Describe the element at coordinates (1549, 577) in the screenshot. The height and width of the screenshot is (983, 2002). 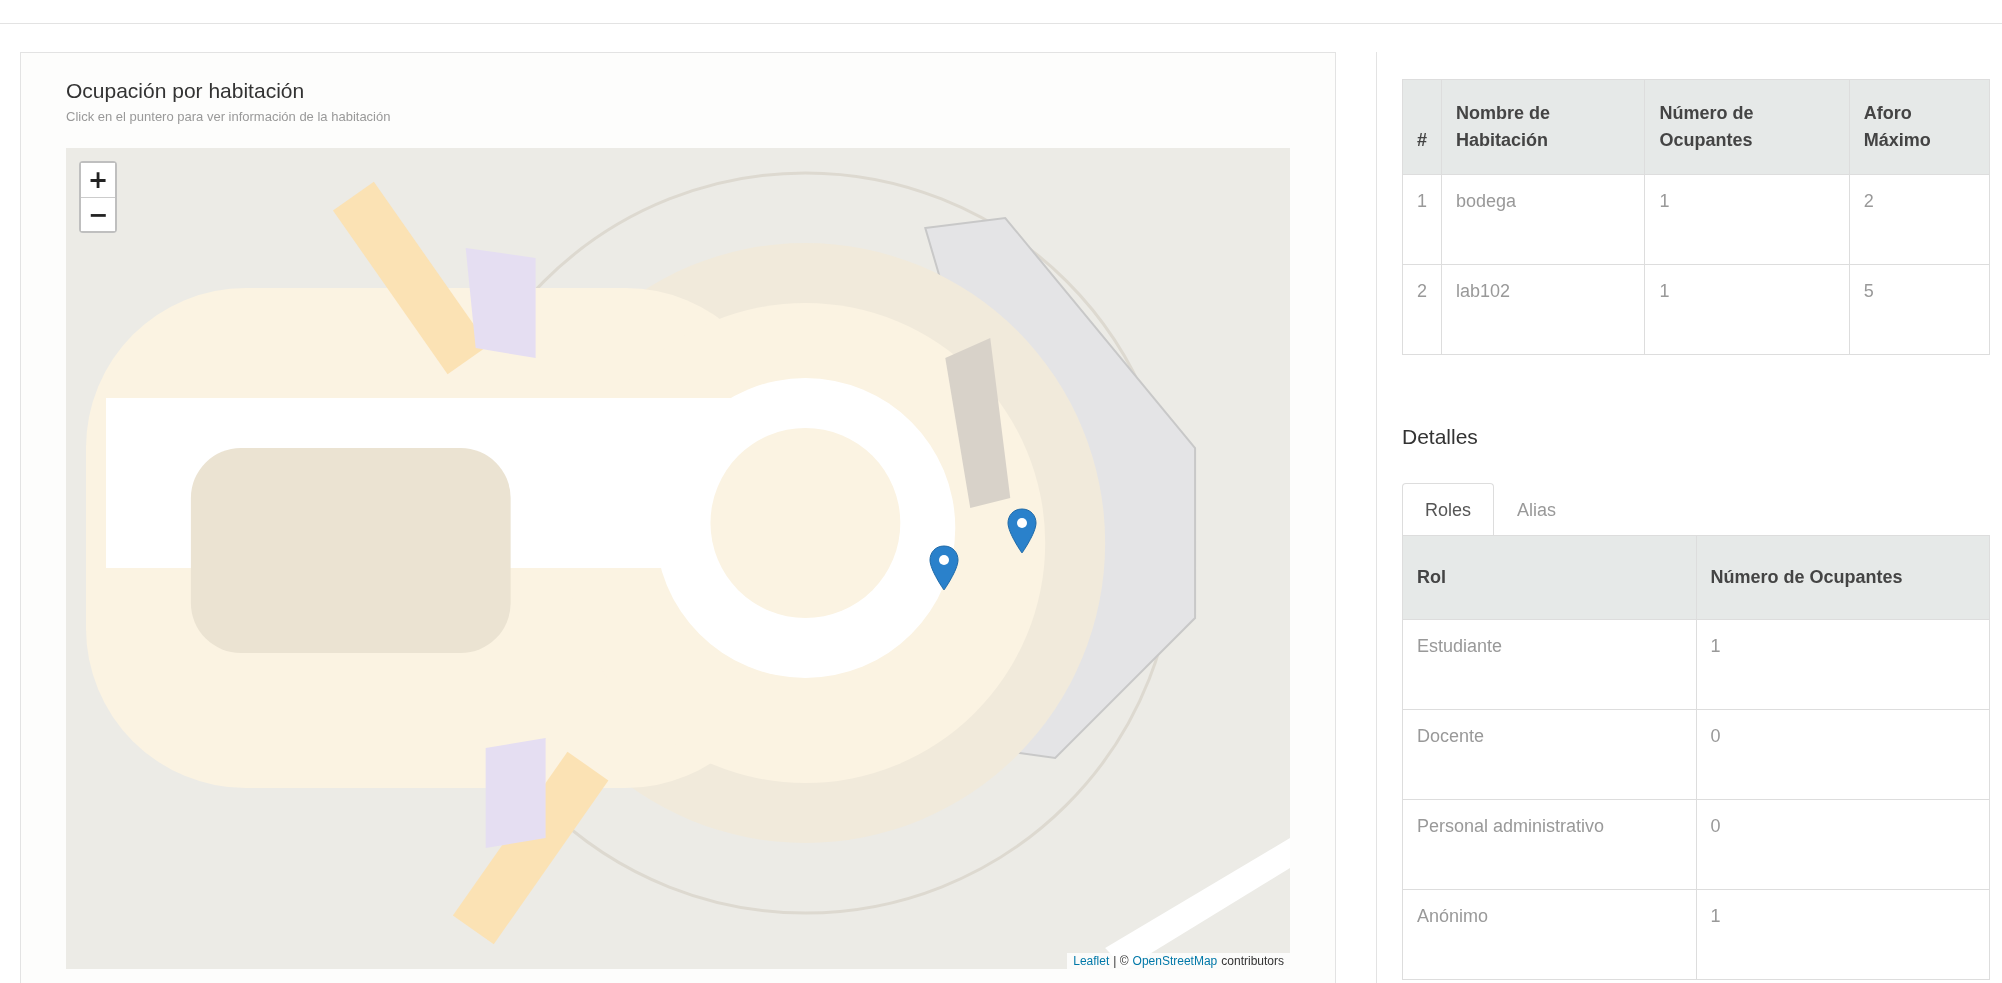
I see `column-header: Rol` at that location.